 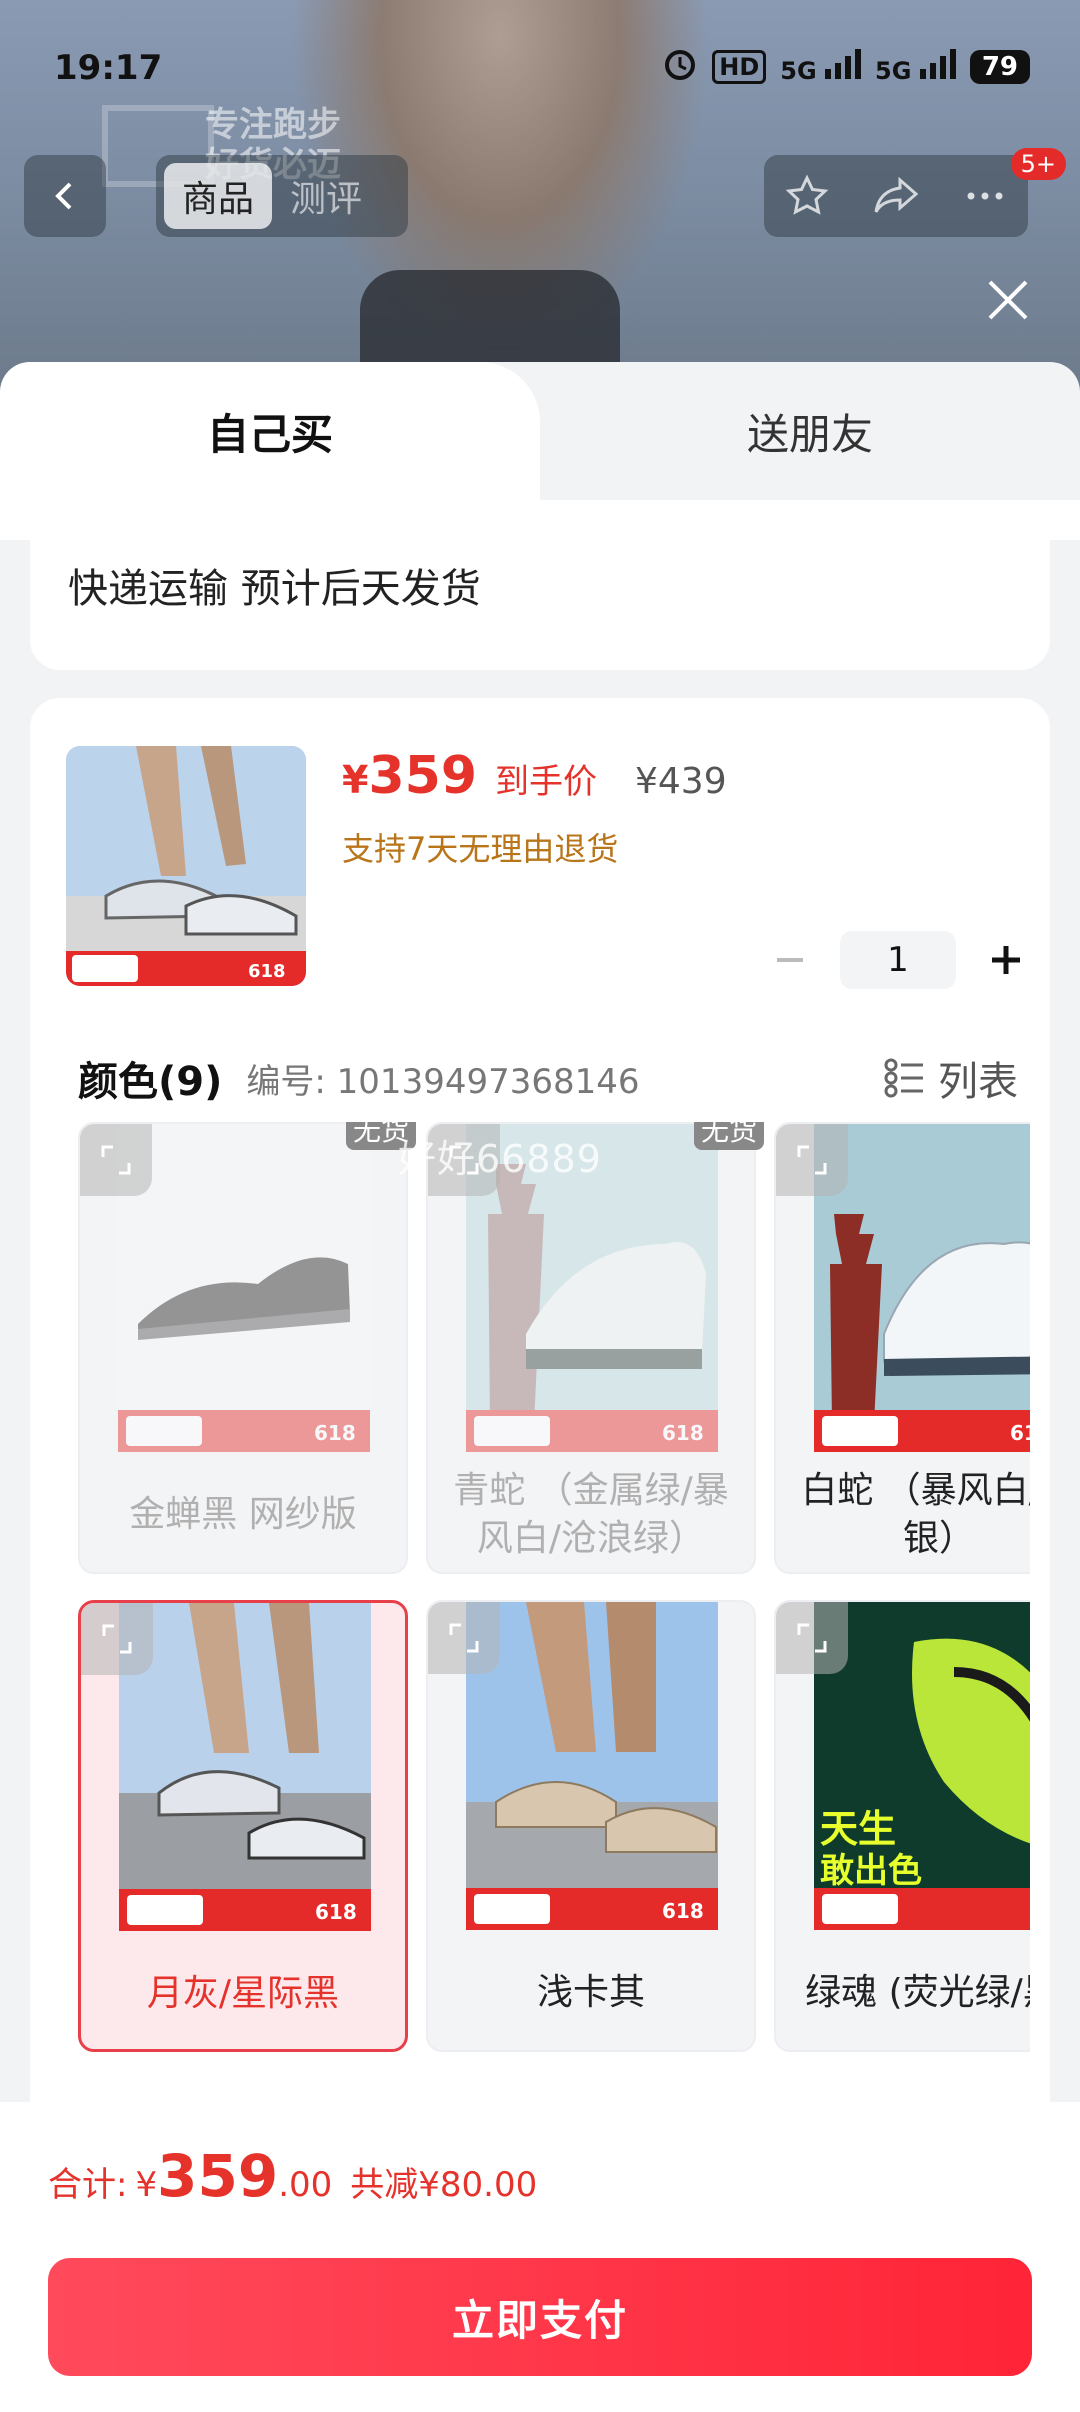 I want to click on color-option-tile: 618 浅卡其, so click(x=591, y=1826).